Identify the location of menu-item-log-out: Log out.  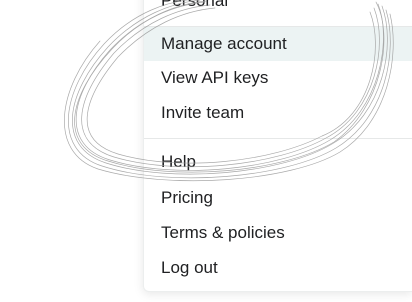
(278, 268).